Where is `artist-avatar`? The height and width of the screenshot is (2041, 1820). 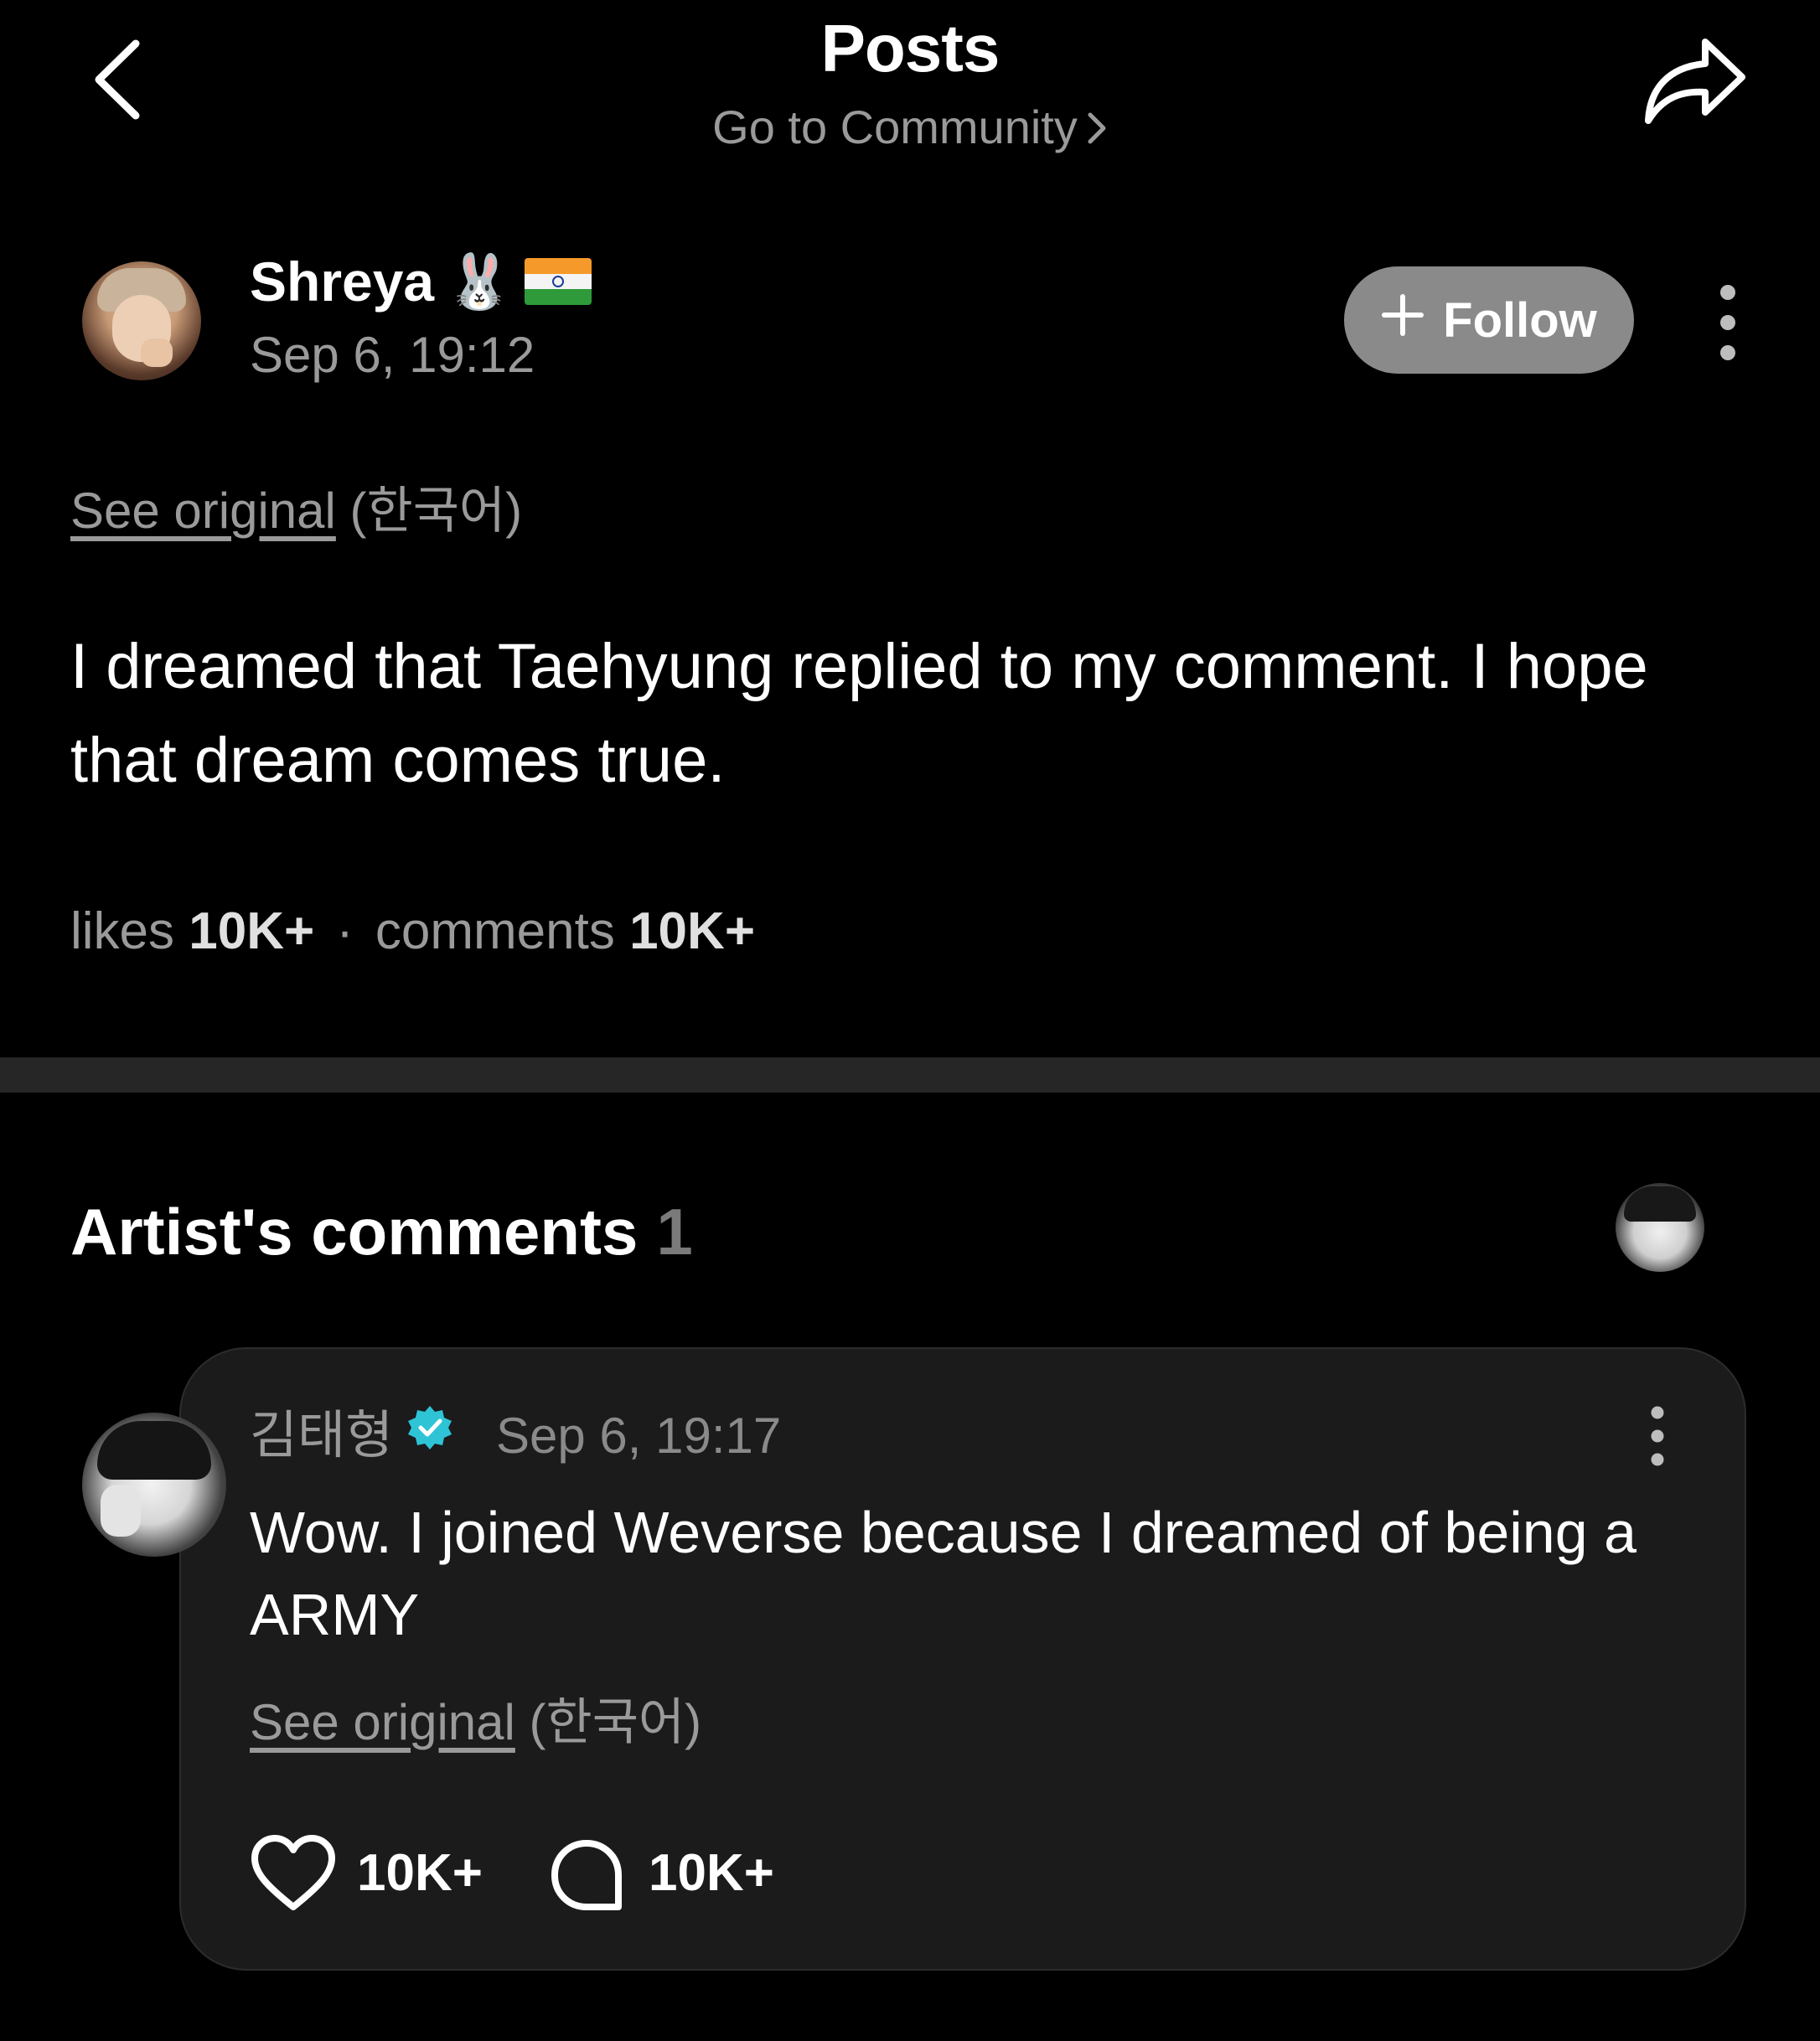 artist-avatar is located at coordinates (154, 1485).